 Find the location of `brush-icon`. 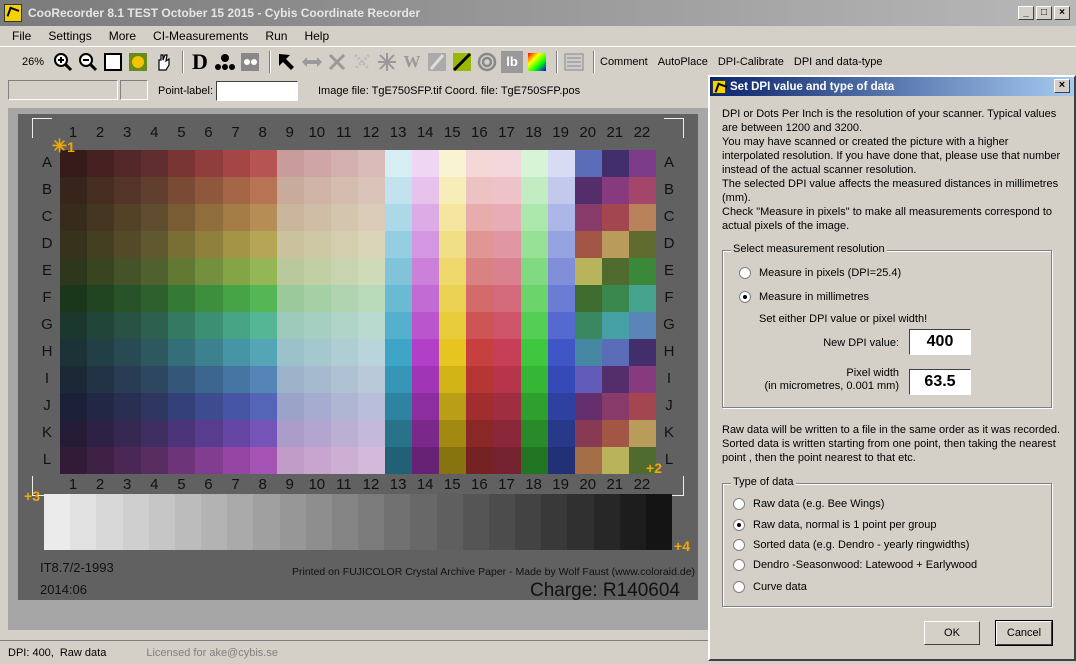

brush-icon is located at coordinates (437, 62).